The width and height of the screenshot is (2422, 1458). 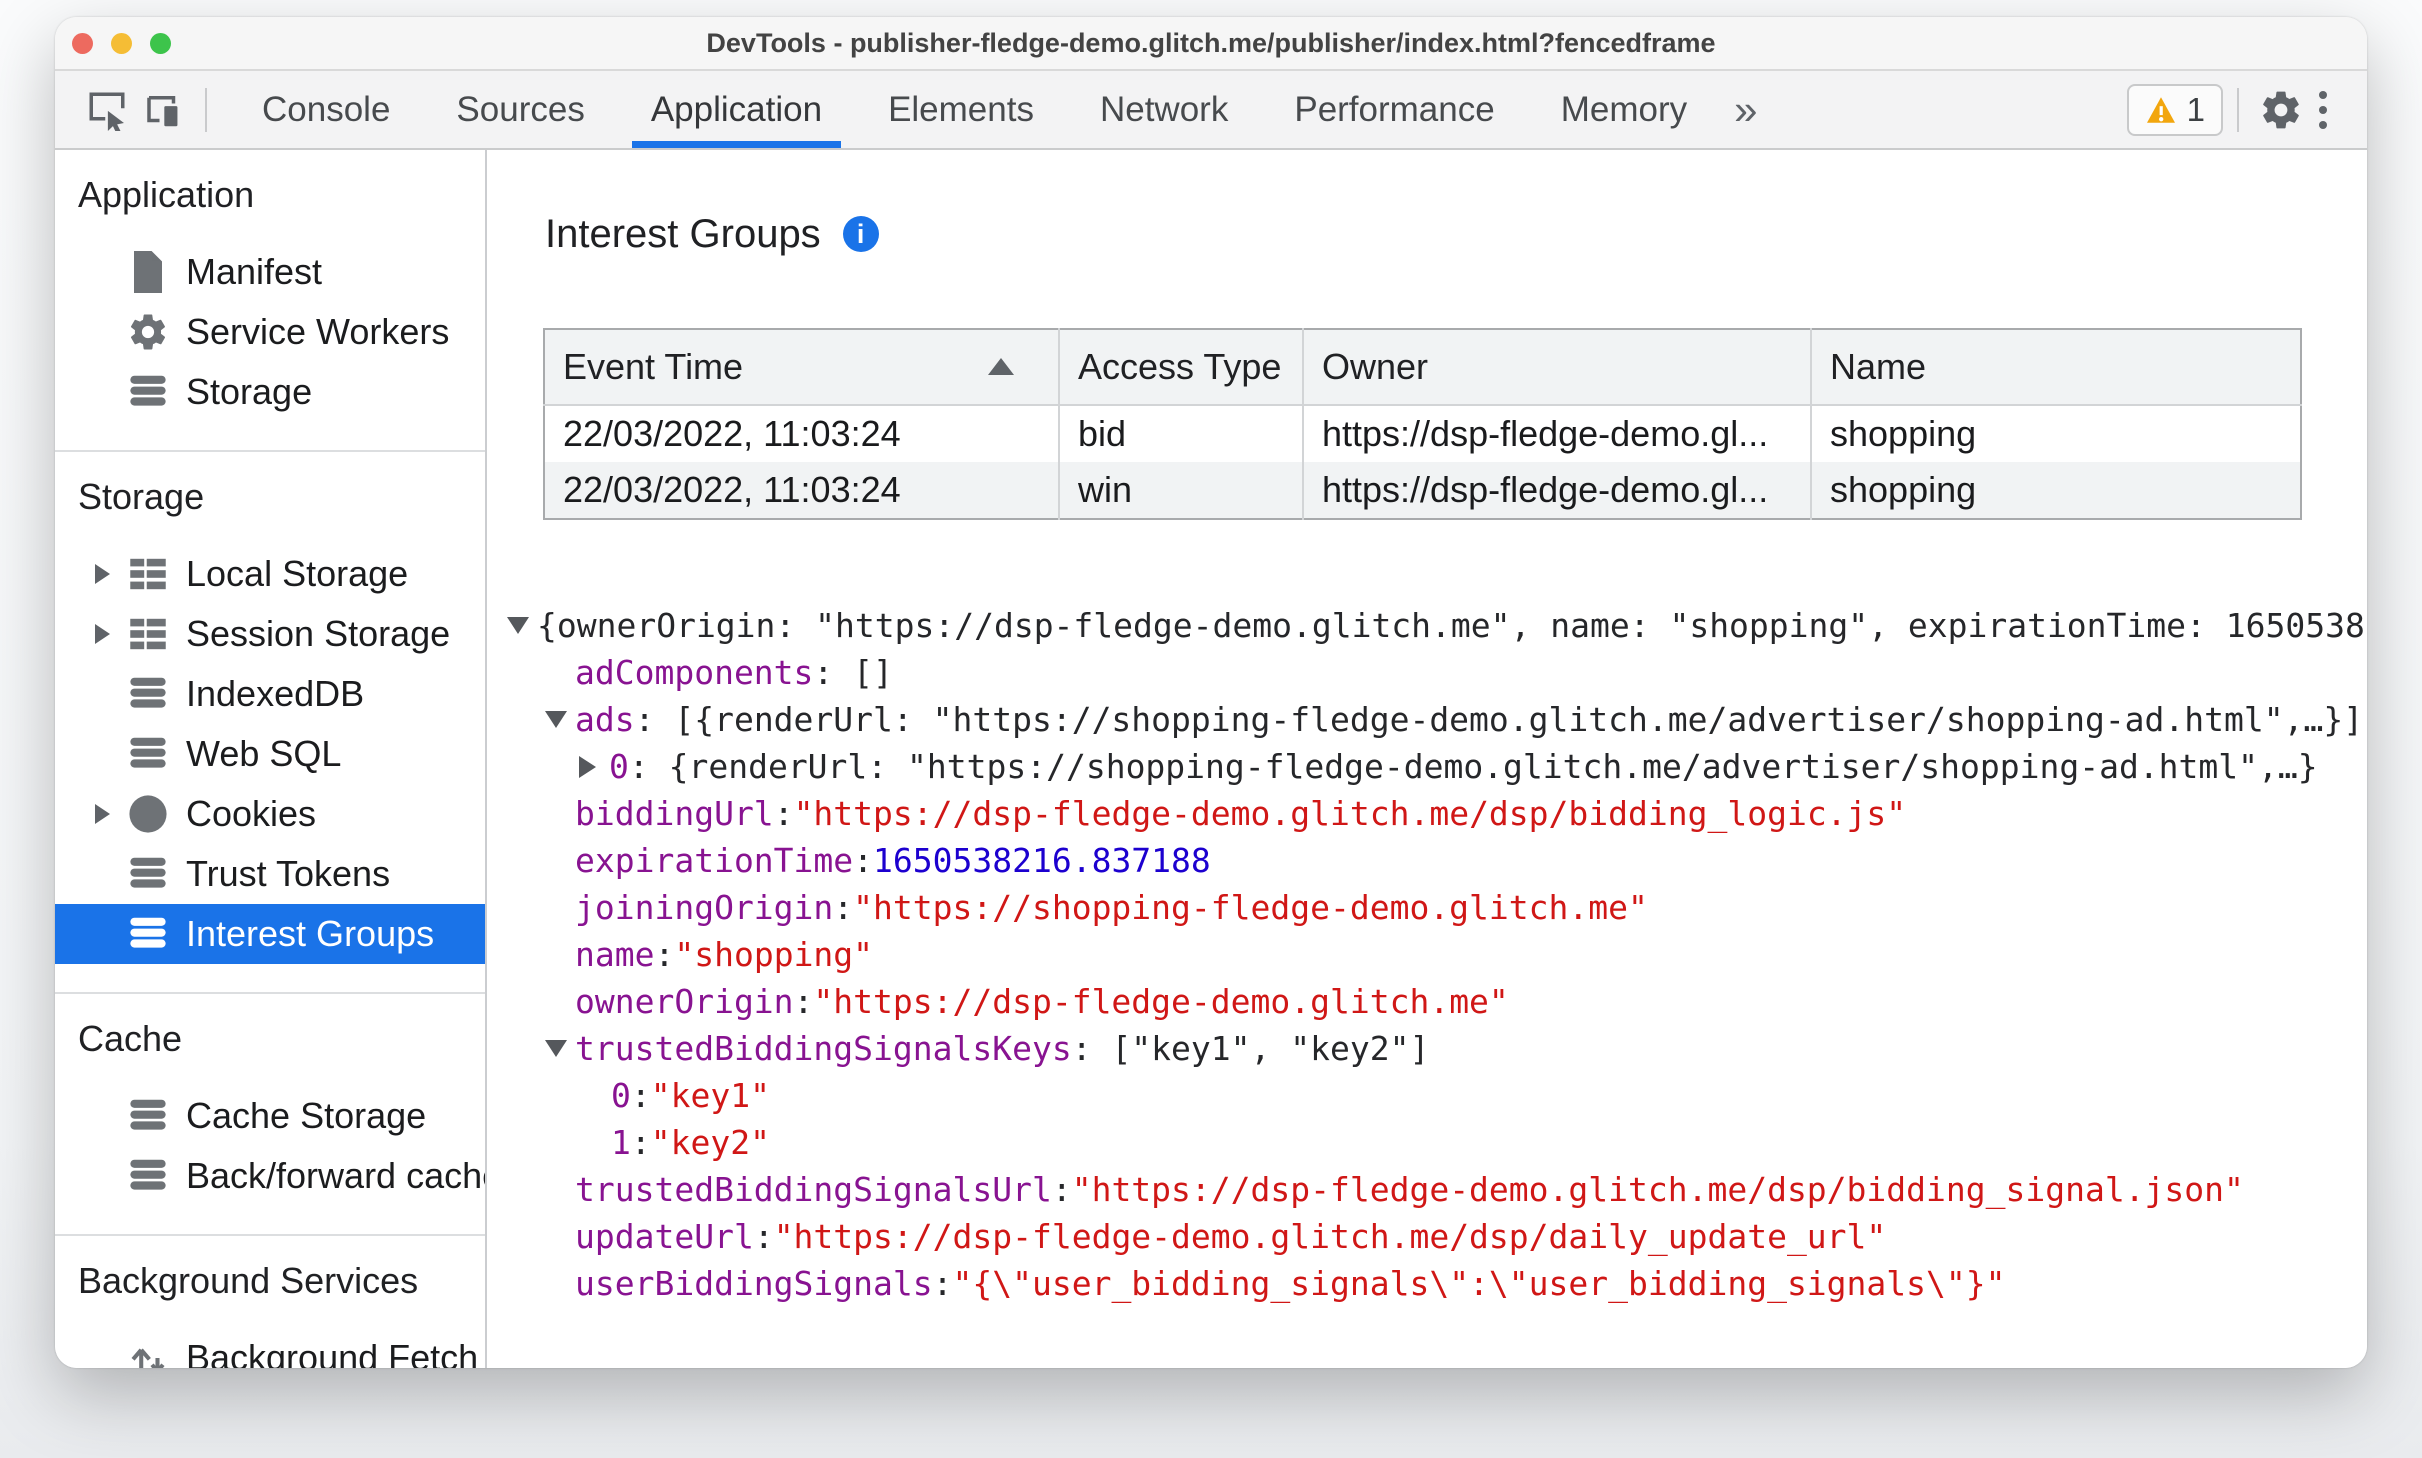 I want to click on sidebar-item-back-forward-cache: Back/forward cache, so click(x=270, y=1176).